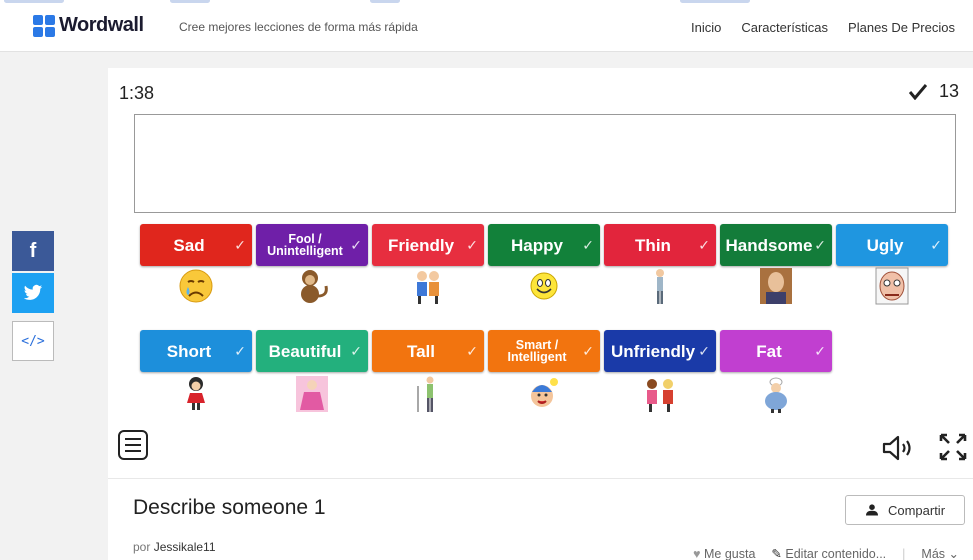  What do you see at coordinates (916, 510) in the screenshot?
I see `share-label: Compartir` at bounding box center [916, 510].